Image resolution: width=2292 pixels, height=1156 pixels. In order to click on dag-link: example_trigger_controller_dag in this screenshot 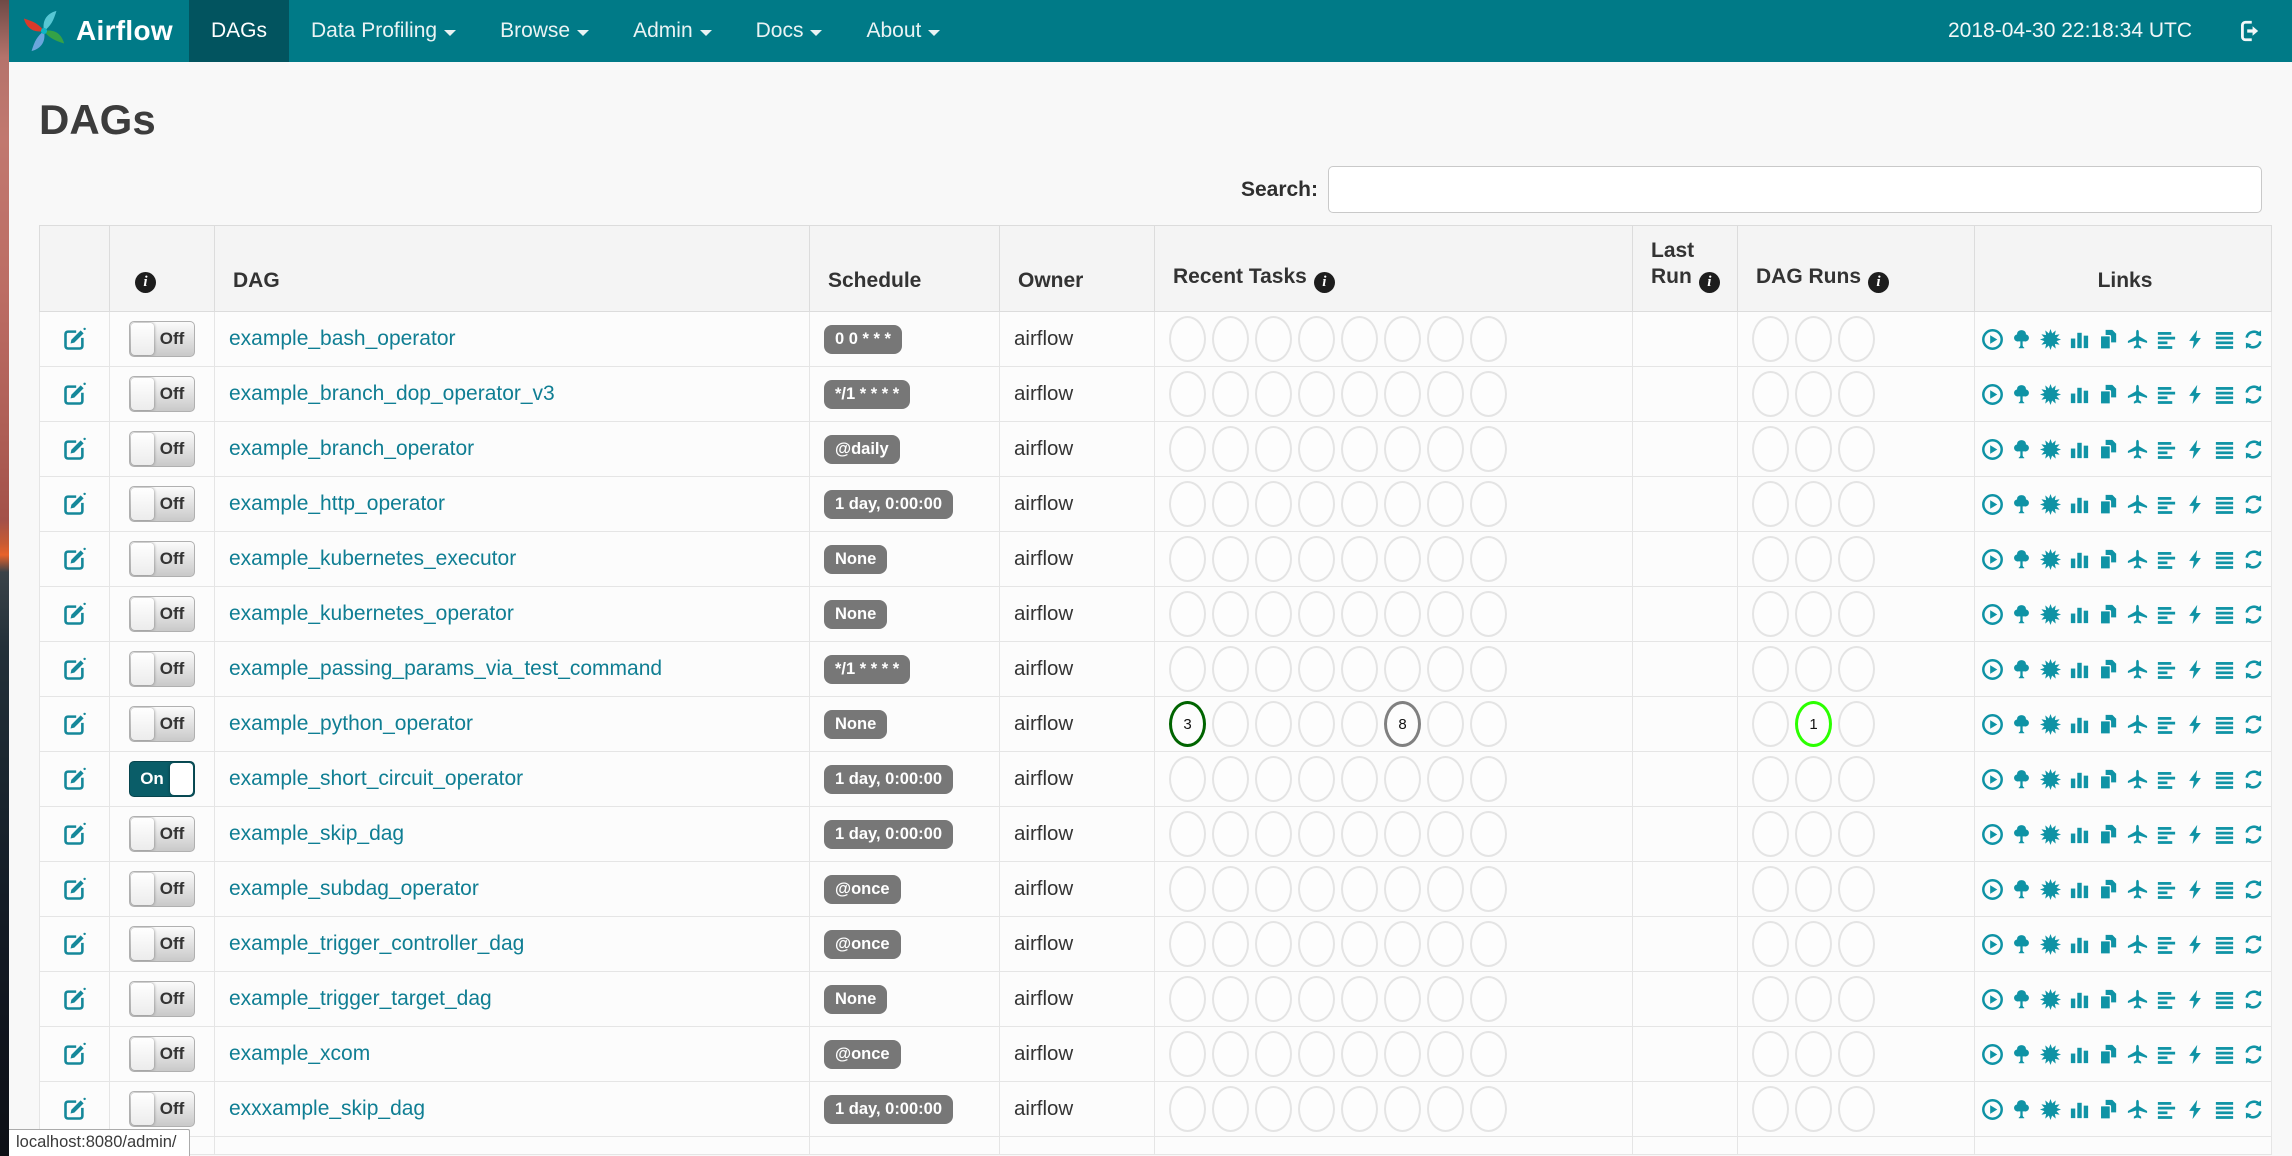, I will do `click(376, 943)`.